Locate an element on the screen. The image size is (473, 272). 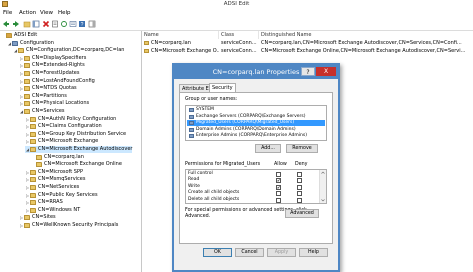
permissions-for-label: Permissions for Migrated_Users is located at coordinates (223, 164).